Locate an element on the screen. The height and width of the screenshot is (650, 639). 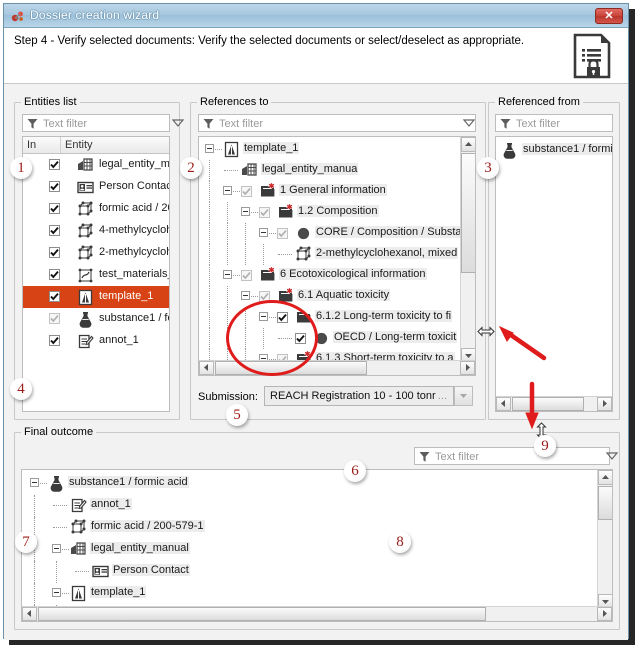
final-outcome-text-filter: Text filter is located at coordinates (512, 456).